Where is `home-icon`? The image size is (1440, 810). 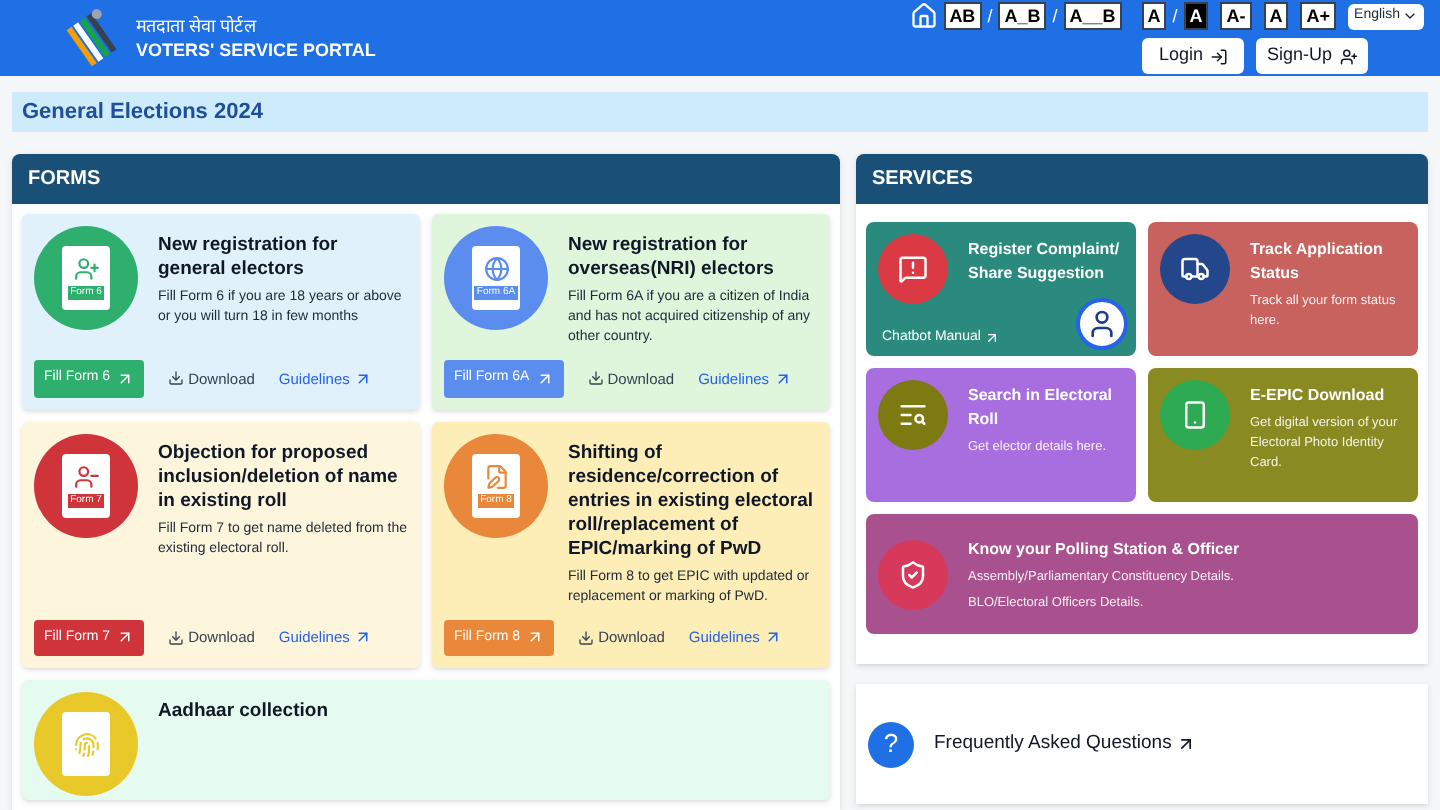 home-icon is located at coordinates (923, 16).